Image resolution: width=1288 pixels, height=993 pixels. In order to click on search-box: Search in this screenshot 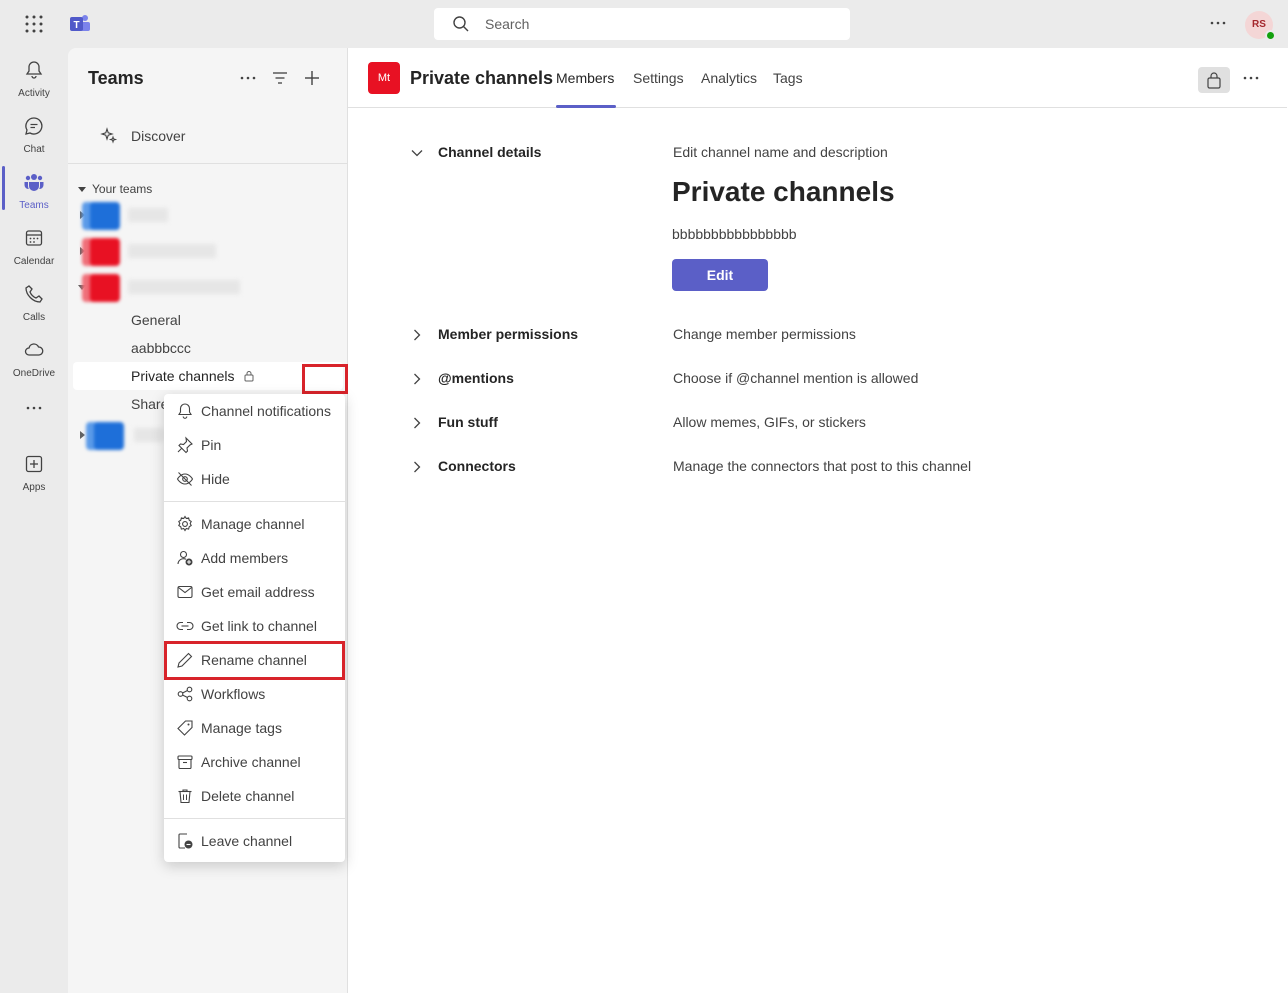, I will do `click(642, 24)`.